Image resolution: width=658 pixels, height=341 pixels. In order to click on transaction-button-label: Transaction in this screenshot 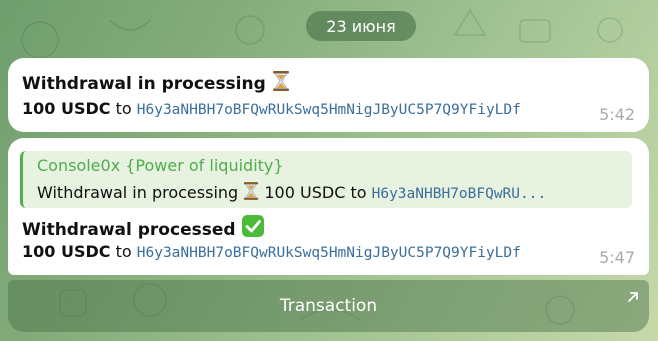, I will do `click(328, 306)`.